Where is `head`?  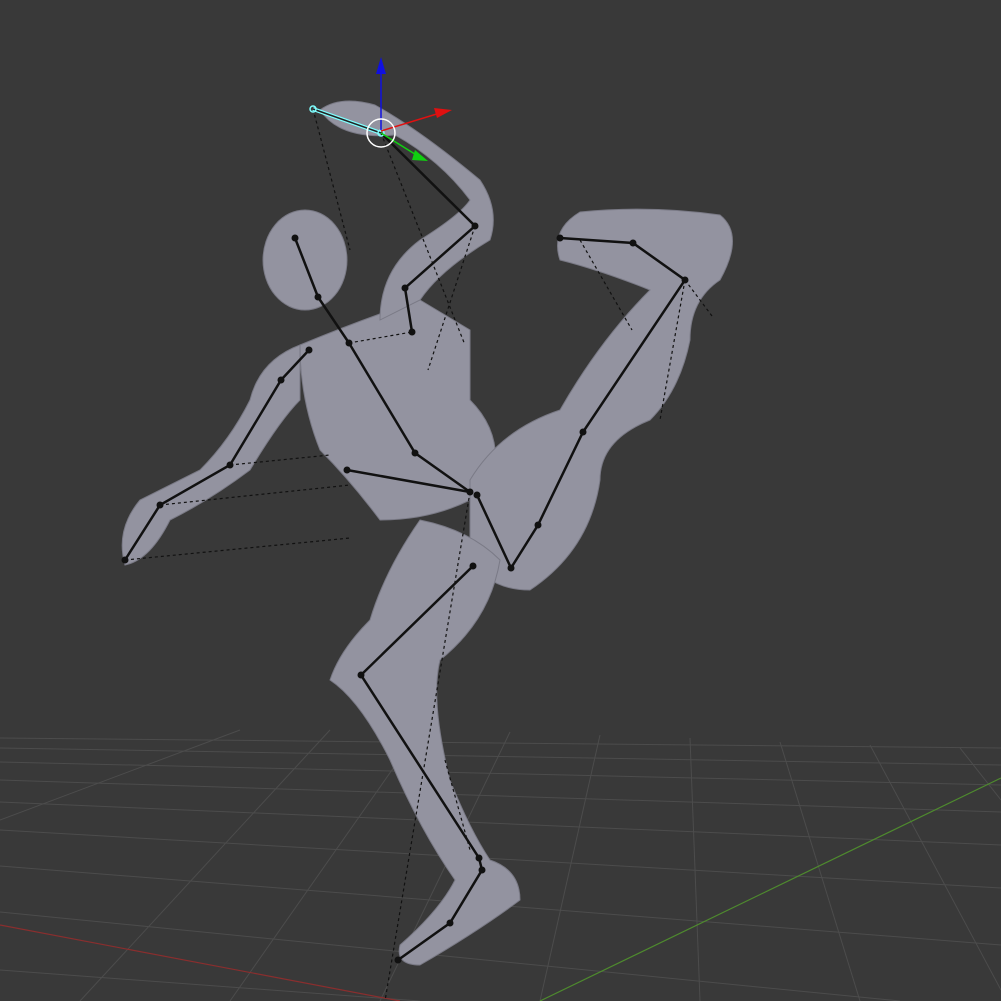
head is located at coordinates (305, 260).